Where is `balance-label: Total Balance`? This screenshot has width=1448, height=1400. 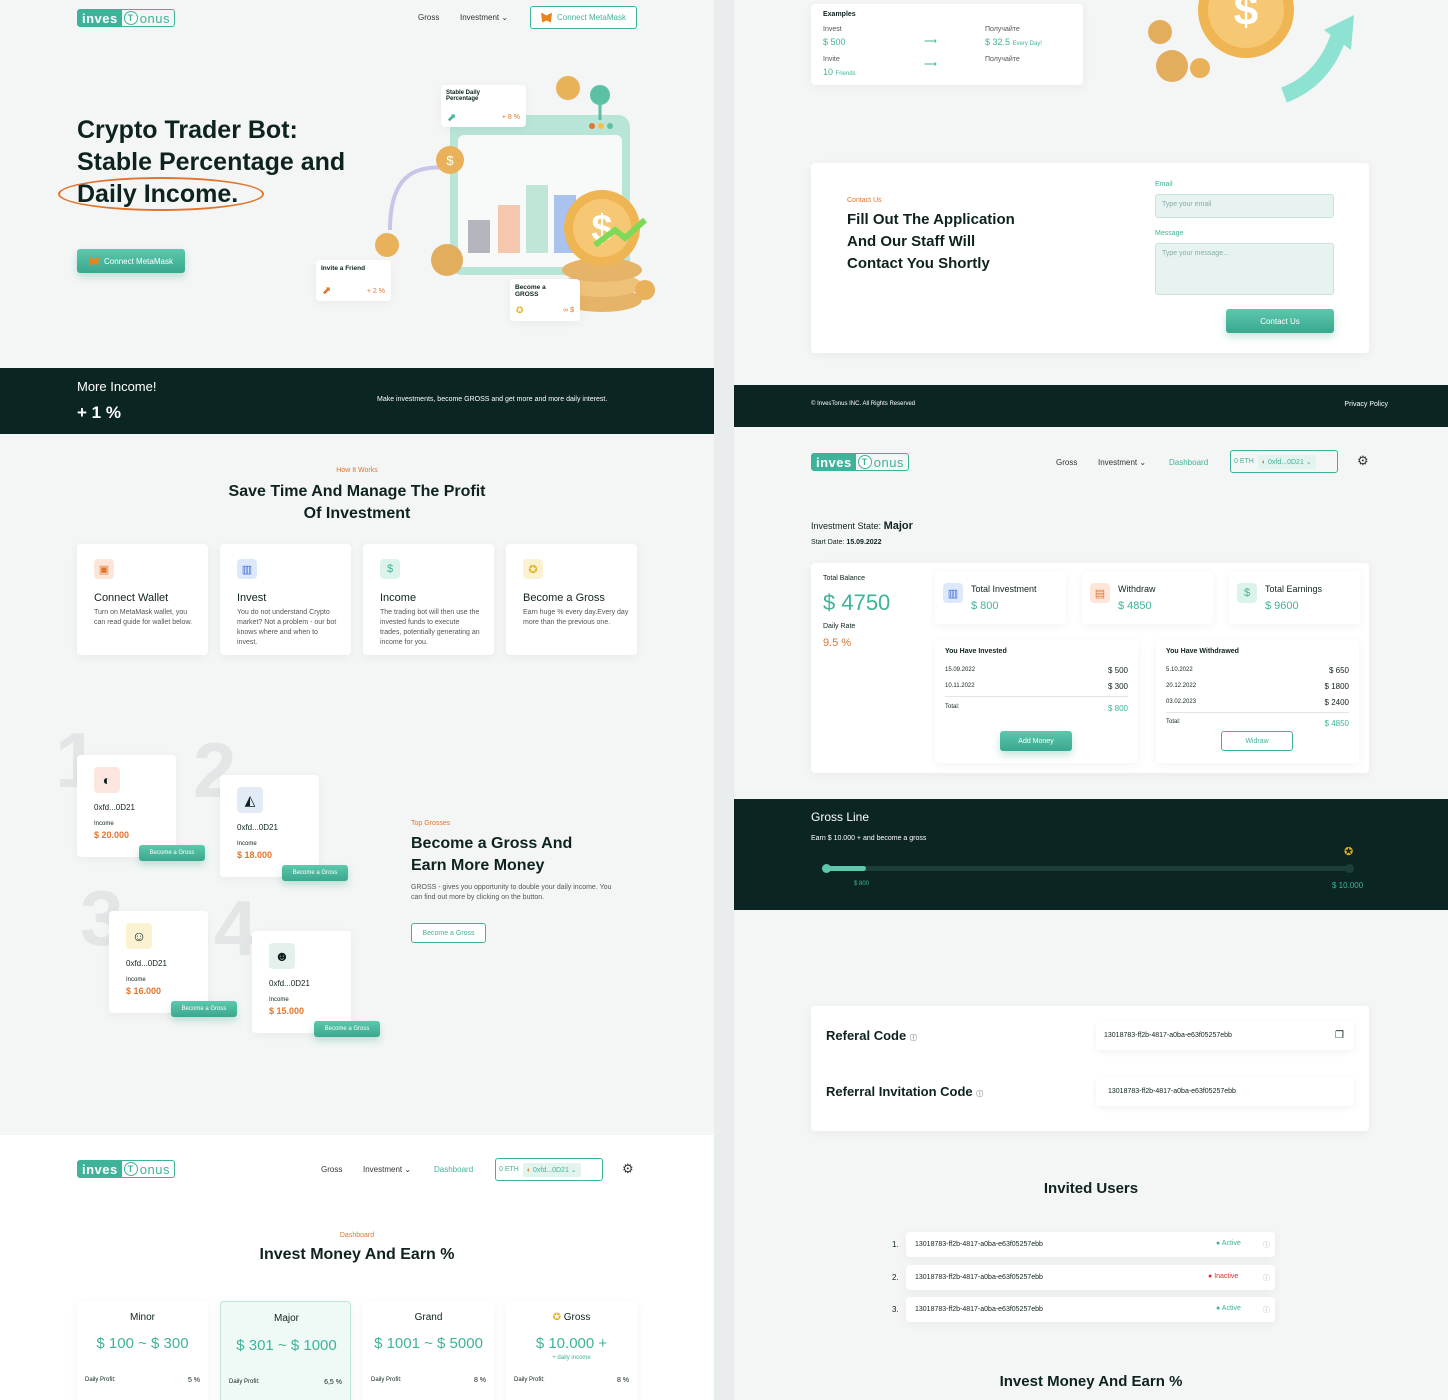
balance-label: Total Balance is located at coordinates (844, 578).